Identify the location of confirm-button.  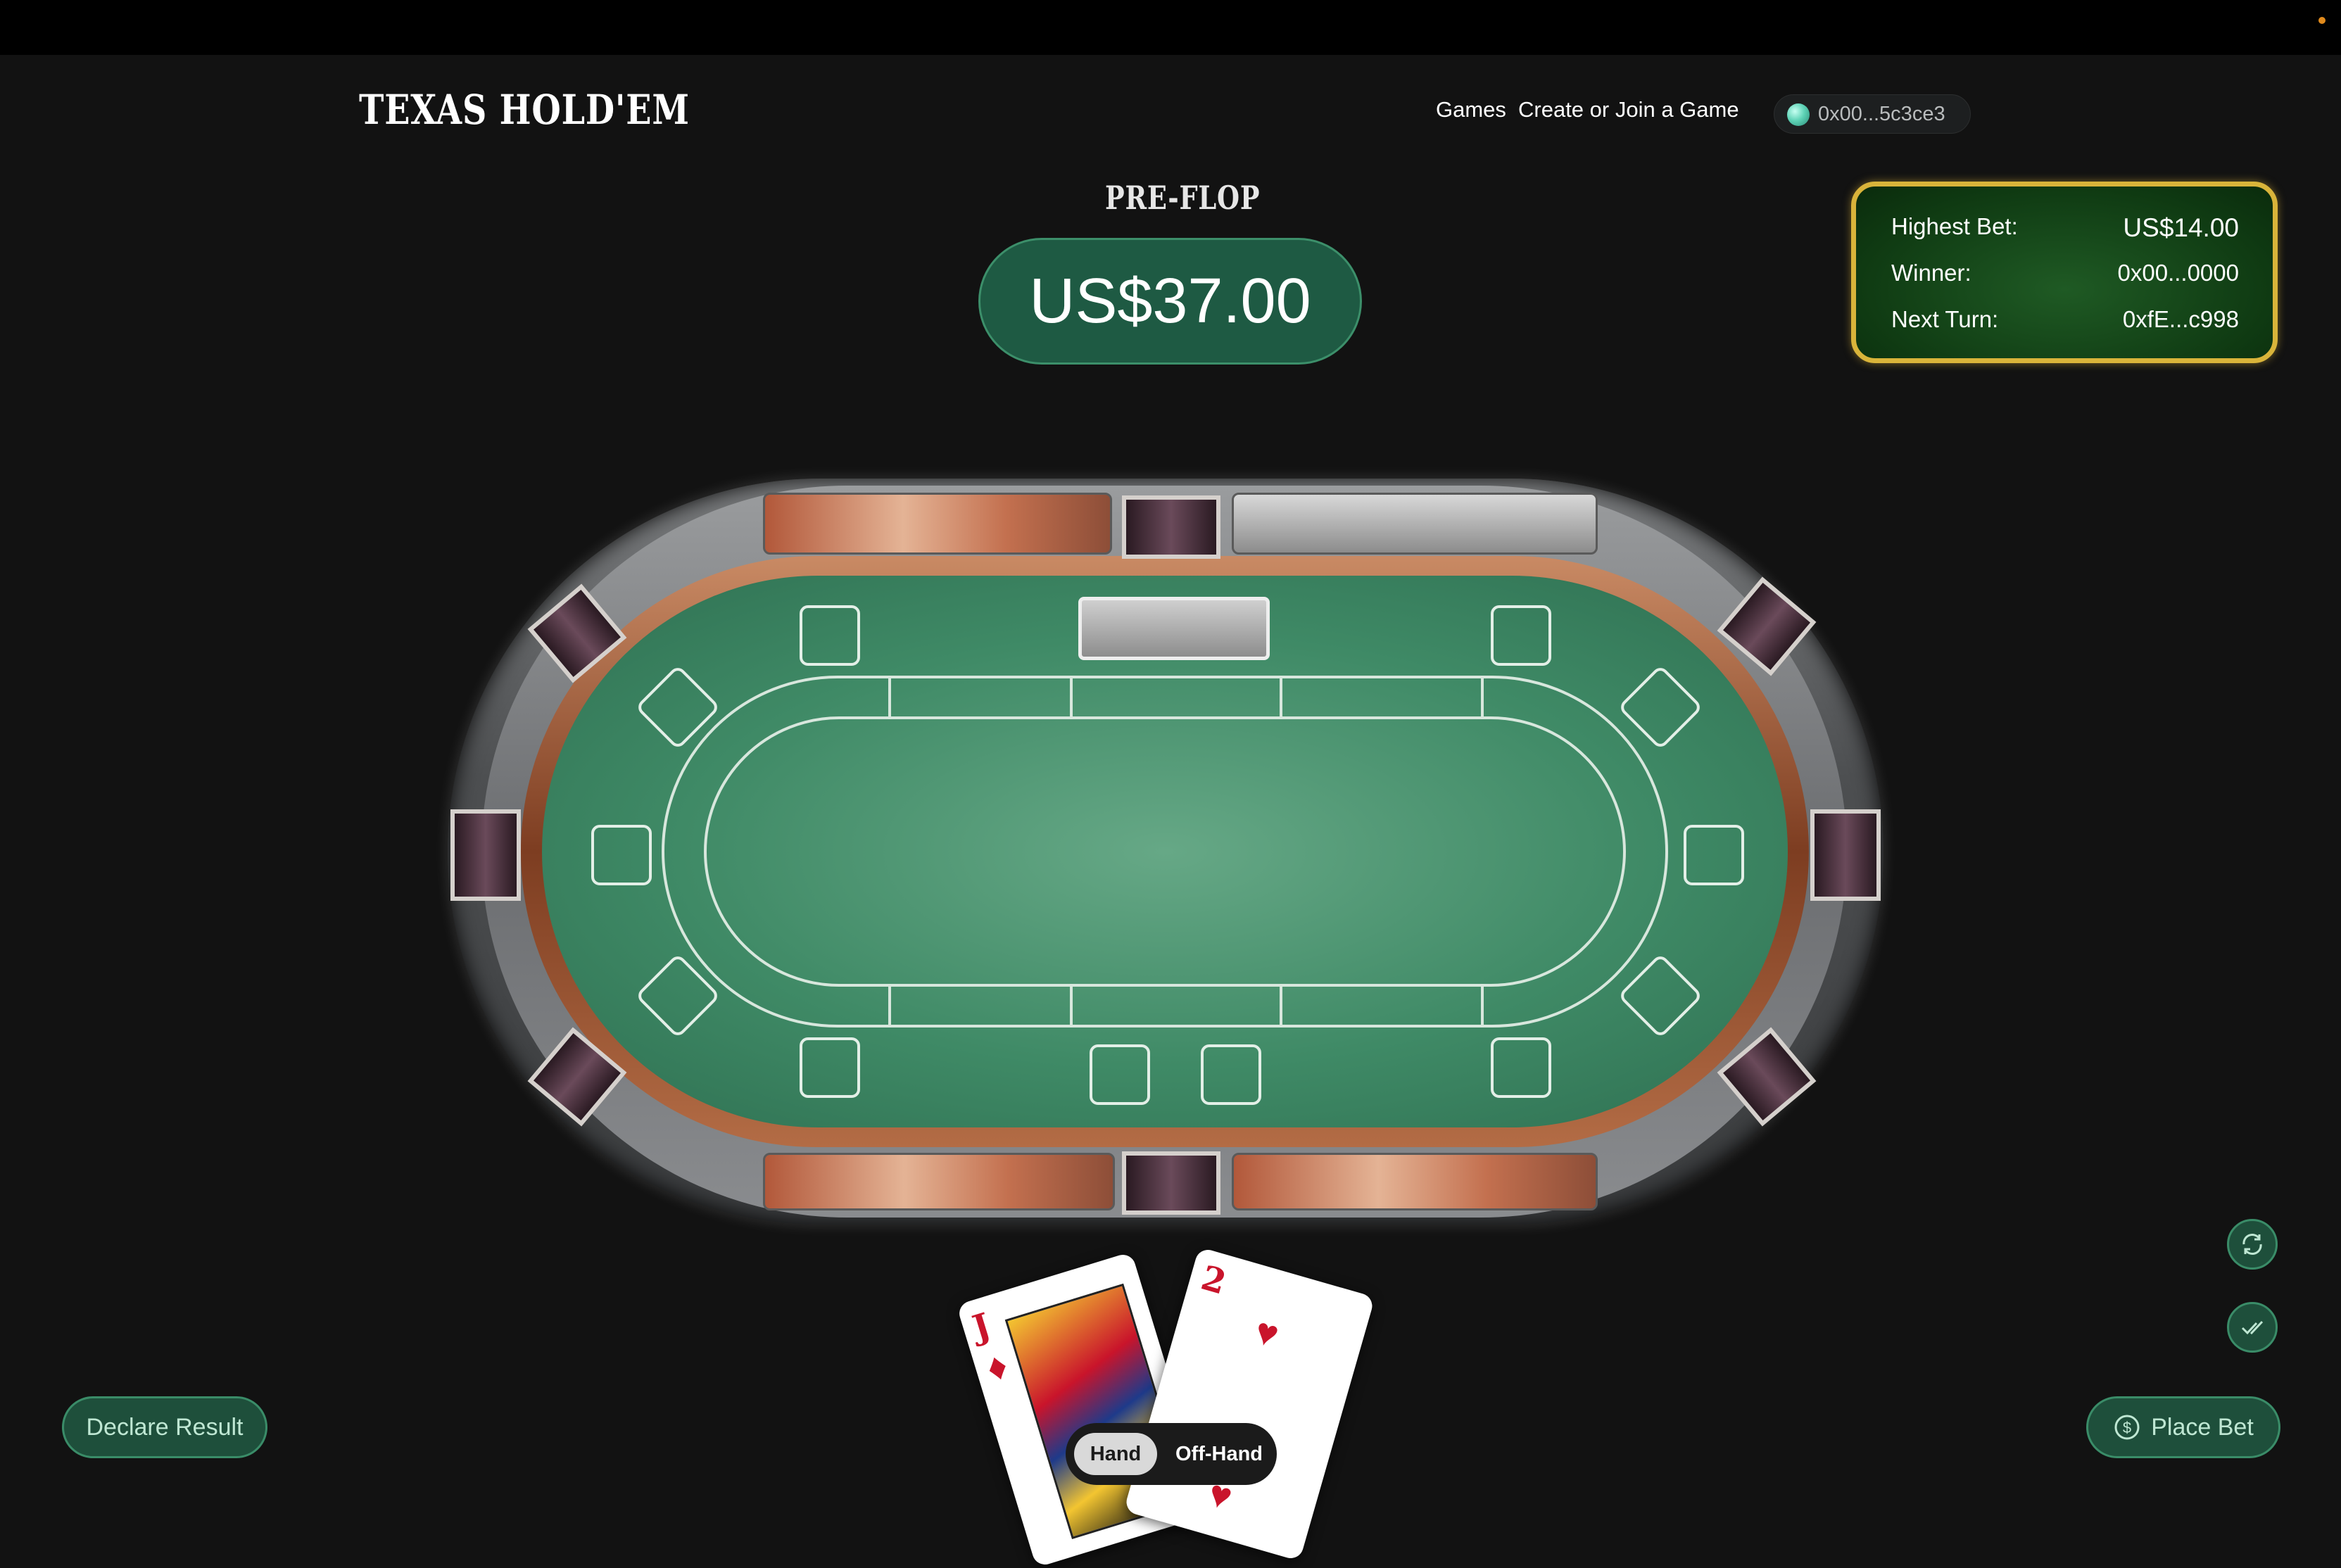
(2252, 1327).